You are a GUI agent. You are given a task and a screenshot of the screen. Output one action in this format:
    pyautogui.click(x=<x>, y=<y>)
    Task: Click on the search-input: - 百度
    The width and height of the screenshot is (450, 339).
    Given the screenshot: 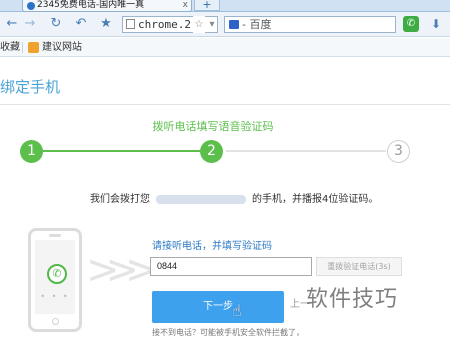 What is the action you would take?
    pyautogui.click(x=310, y=24)
    